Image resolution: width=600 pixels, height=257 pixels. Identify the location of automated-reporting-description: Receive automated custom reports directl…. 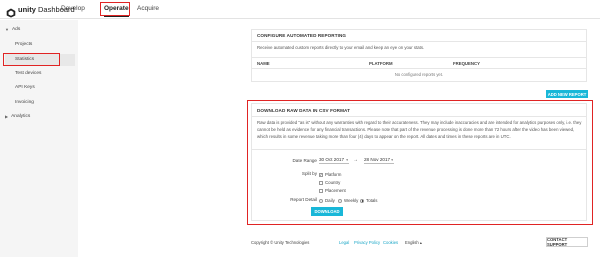
(341, 47).